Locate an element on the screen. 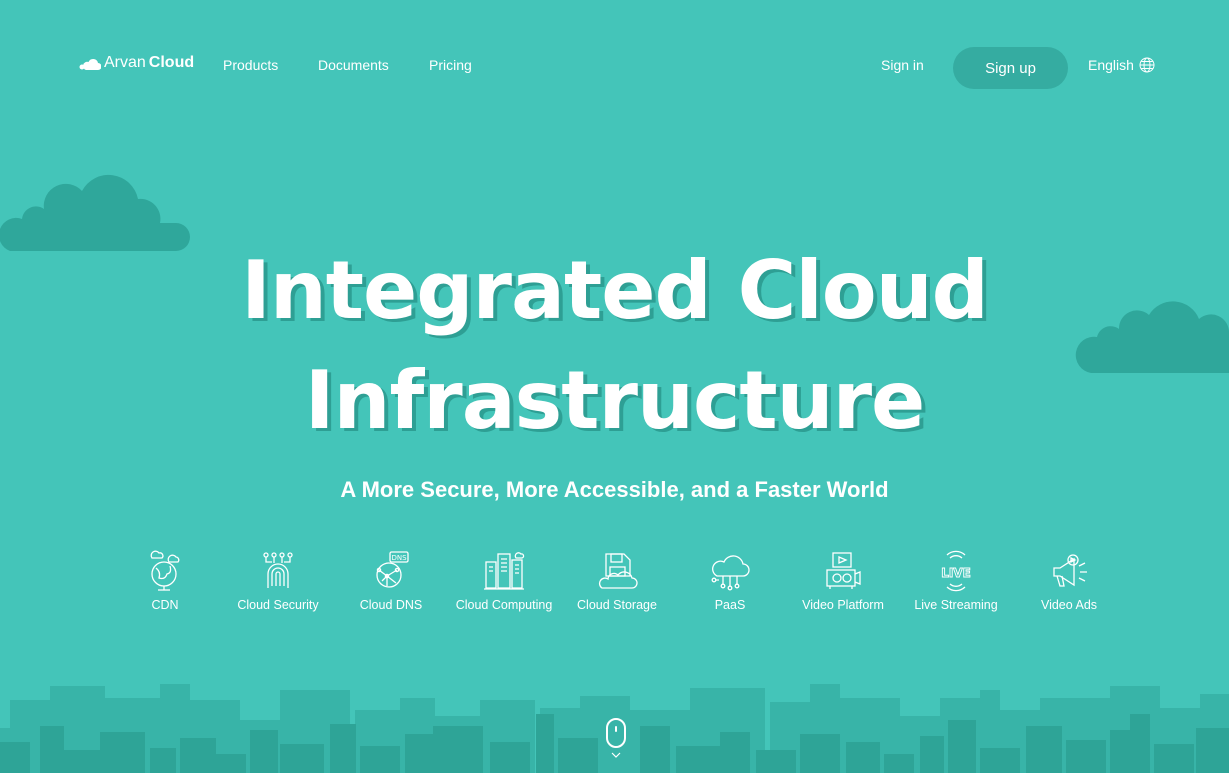 The height and width of the screenshot is (773, 1229). product-cloud-security: Cloud Security is located at coordinates (278, 580).